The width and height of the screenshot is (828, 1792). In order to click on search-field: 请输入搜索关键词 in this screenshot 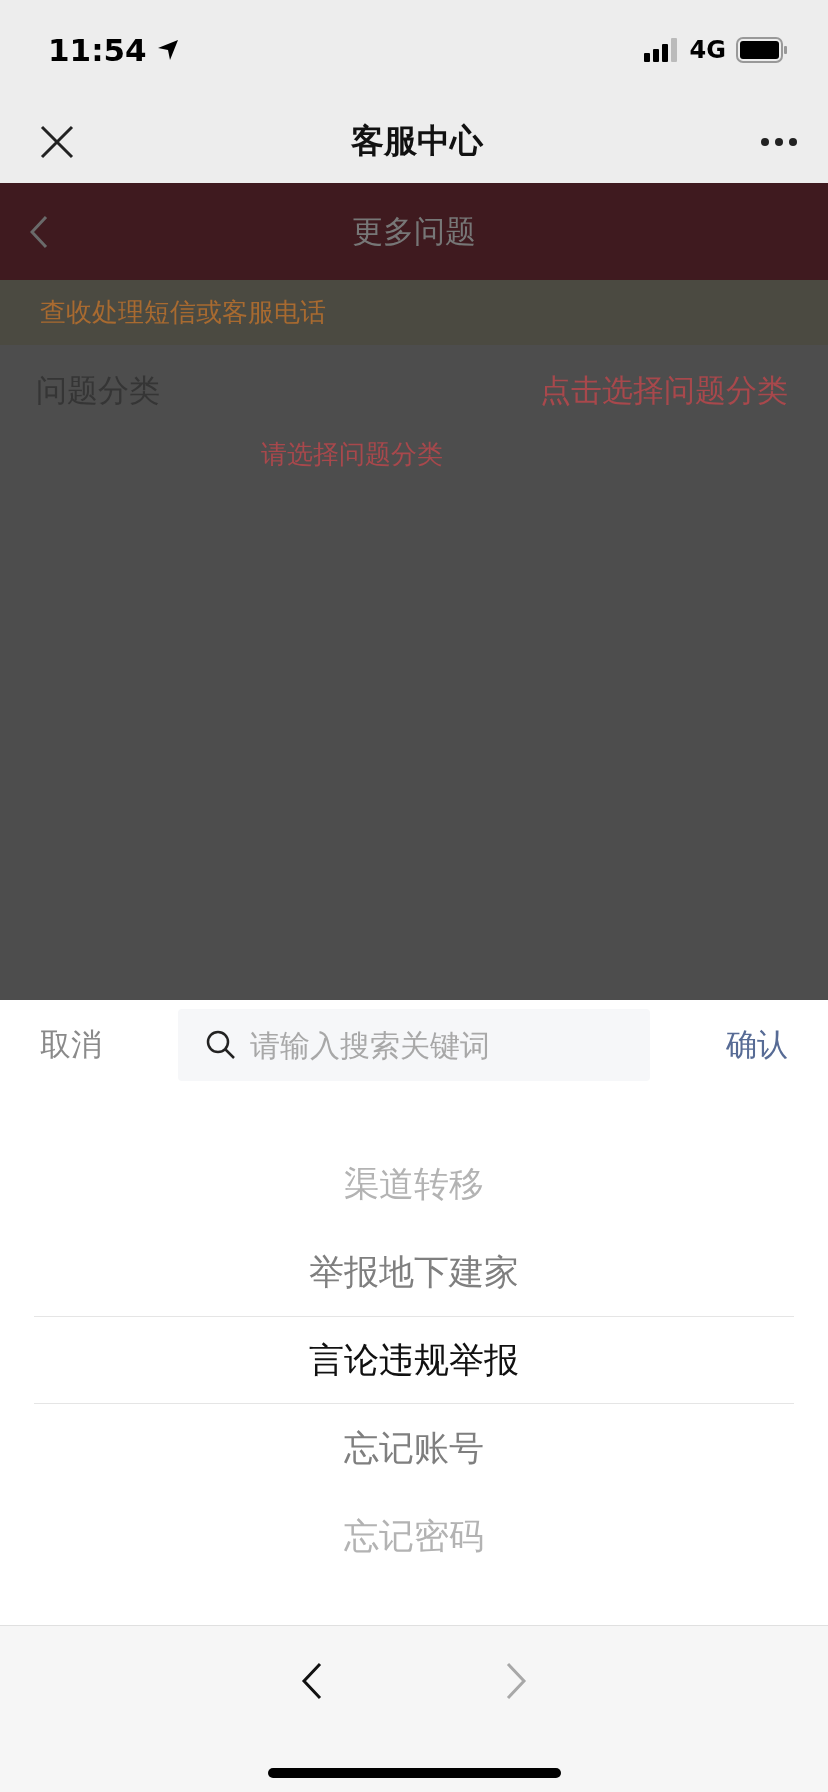, I will do `click(414, 1045)`.